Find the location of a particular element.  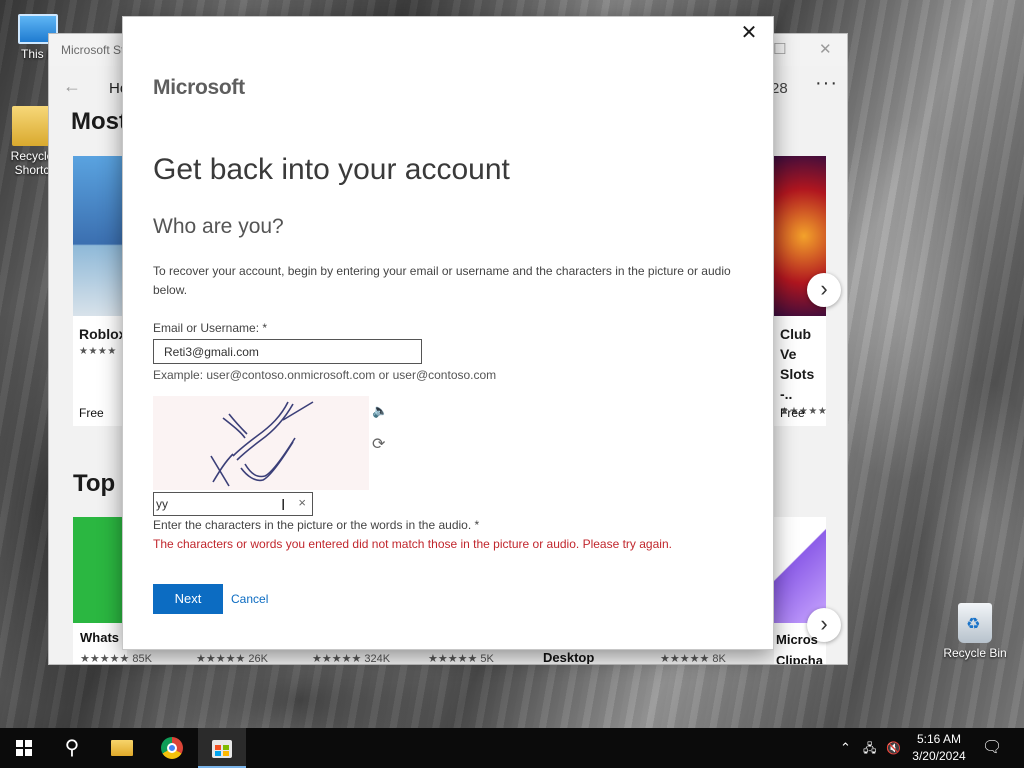

captcha-input-wrapper: I × is located at coordinates (233, 504).